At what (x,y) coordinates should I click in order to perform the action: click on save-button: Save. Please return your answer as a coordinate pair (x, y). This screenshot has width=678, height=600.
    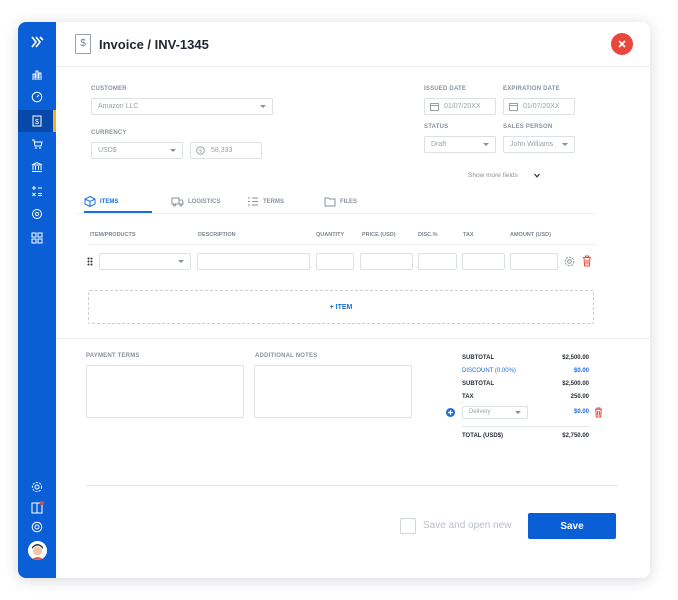
    Looking at the image, I should click on (572, 526).